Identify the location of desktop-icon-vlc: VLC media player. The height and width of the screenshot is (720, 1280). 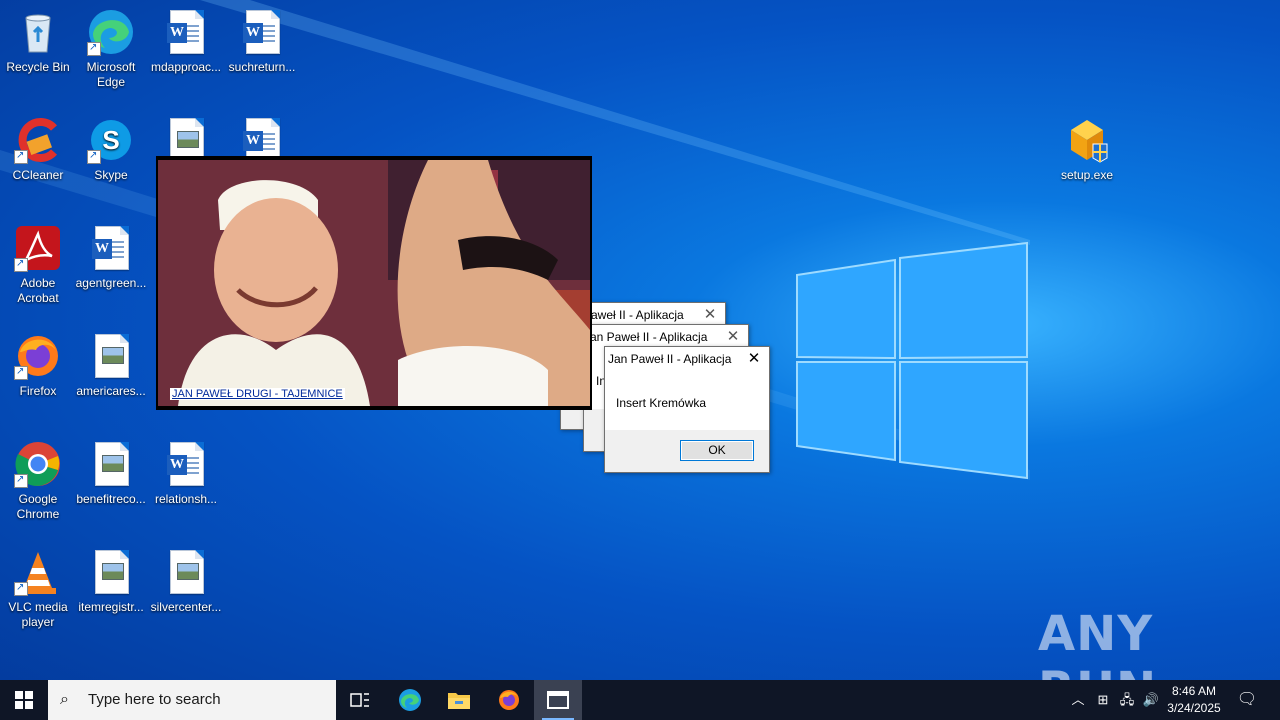
(38, 589).